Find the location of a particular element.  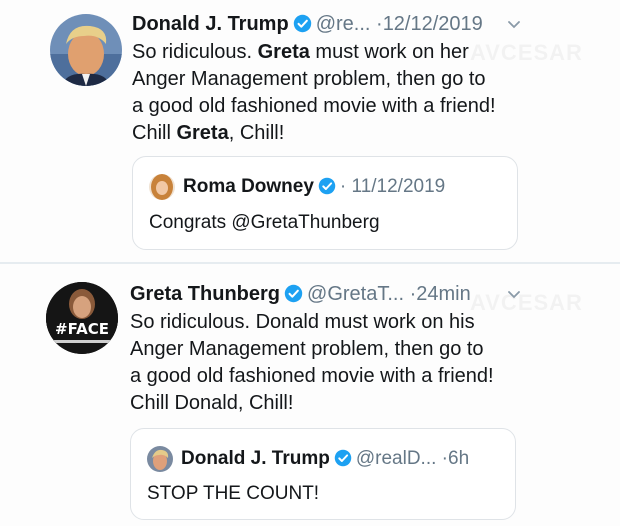

tweet-header: Greta Thunberg @GretaT... ·24min is located at coordinates (300, 295).